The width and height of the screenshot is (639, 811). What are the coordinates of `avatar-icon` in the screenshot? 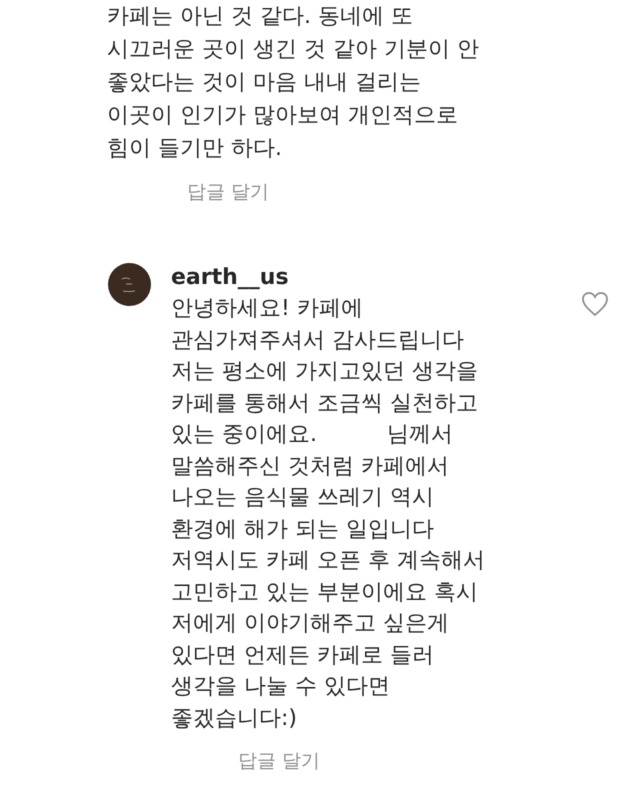 It's located at (129, 284).